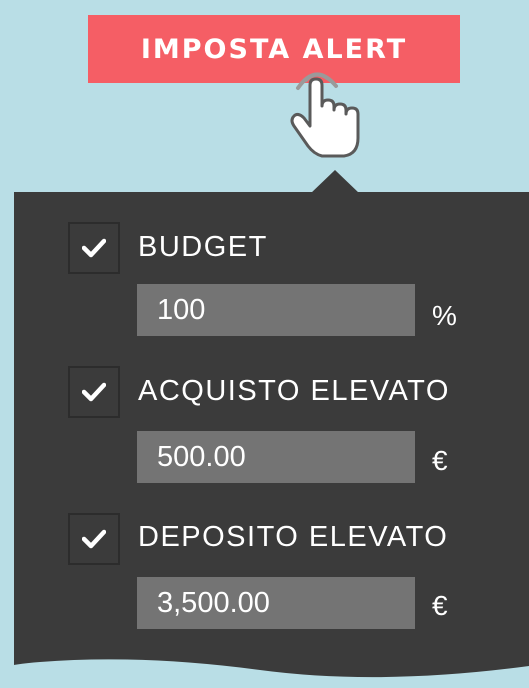 The width and height of the screenshot is (529, 688). Describe the element at coordinates (335, 182) in the screenshot. I see `panel-caret` at that location.